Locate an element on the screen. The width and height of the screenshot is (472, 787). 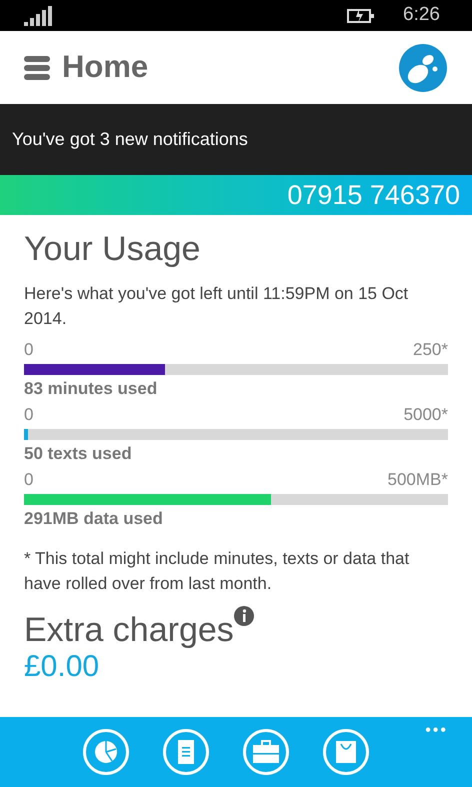
status-time: 6:26 is located at coordinates (421, 15).